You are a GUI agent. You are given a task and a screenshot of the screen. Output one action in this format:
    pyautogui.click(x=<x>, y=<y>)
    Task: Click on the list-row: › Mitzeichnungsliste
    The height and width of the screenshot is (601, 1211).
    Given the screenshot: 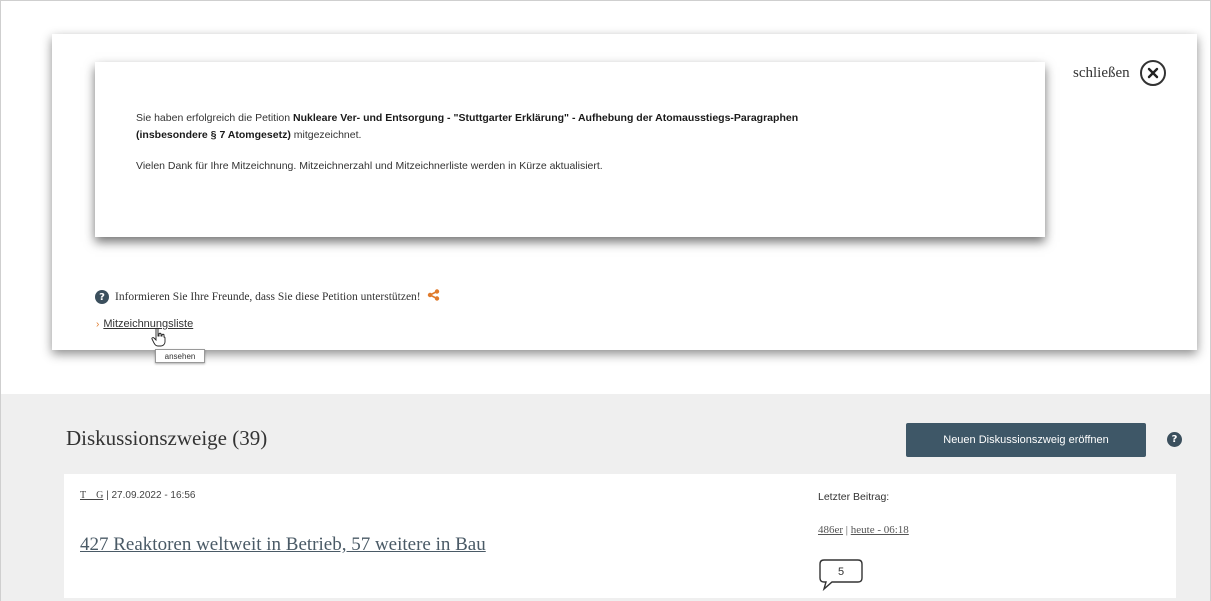 What is the action you would take?
    pyautogui.click(x=144, y=324)
    